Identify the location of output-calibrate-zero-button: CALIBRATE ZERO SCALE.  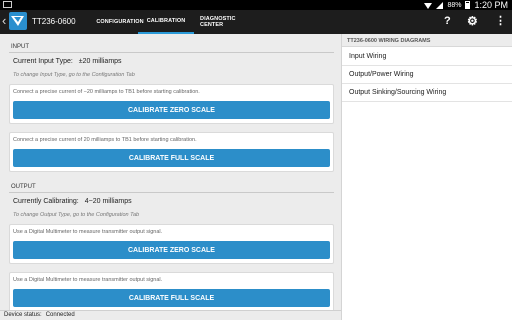
(171, 250).